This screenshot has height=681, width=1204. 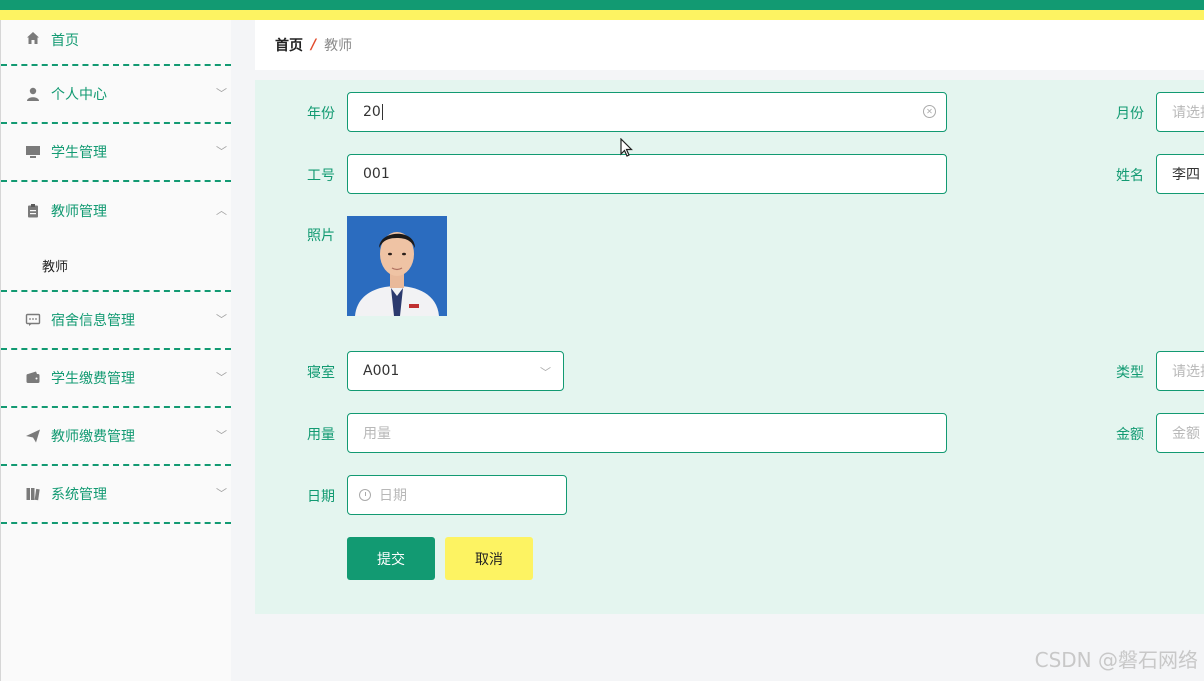 What do you see at coordinates (1130, 373) in the screenshot?
I see `type-label: 类型` at bounding box center [1130, 373].